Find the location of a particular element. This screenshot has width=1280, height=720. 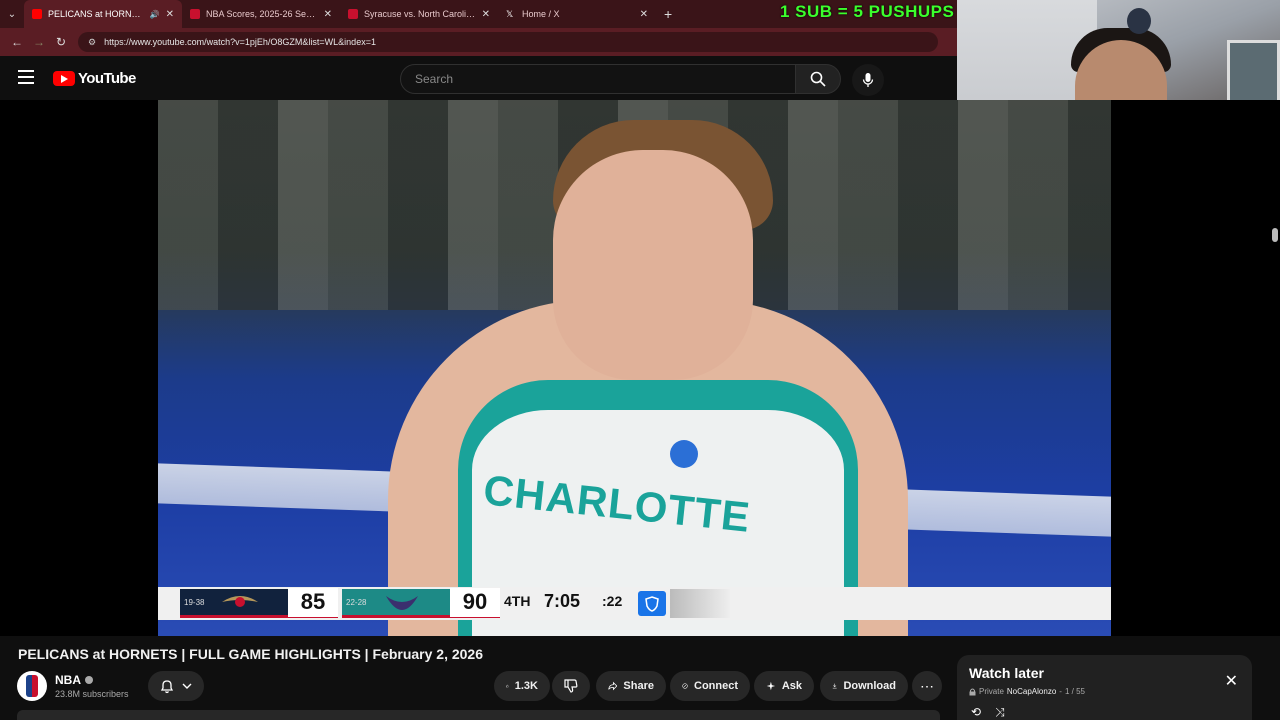

playlist-position: 1 / 55 is located at coordinates (1074, 691).